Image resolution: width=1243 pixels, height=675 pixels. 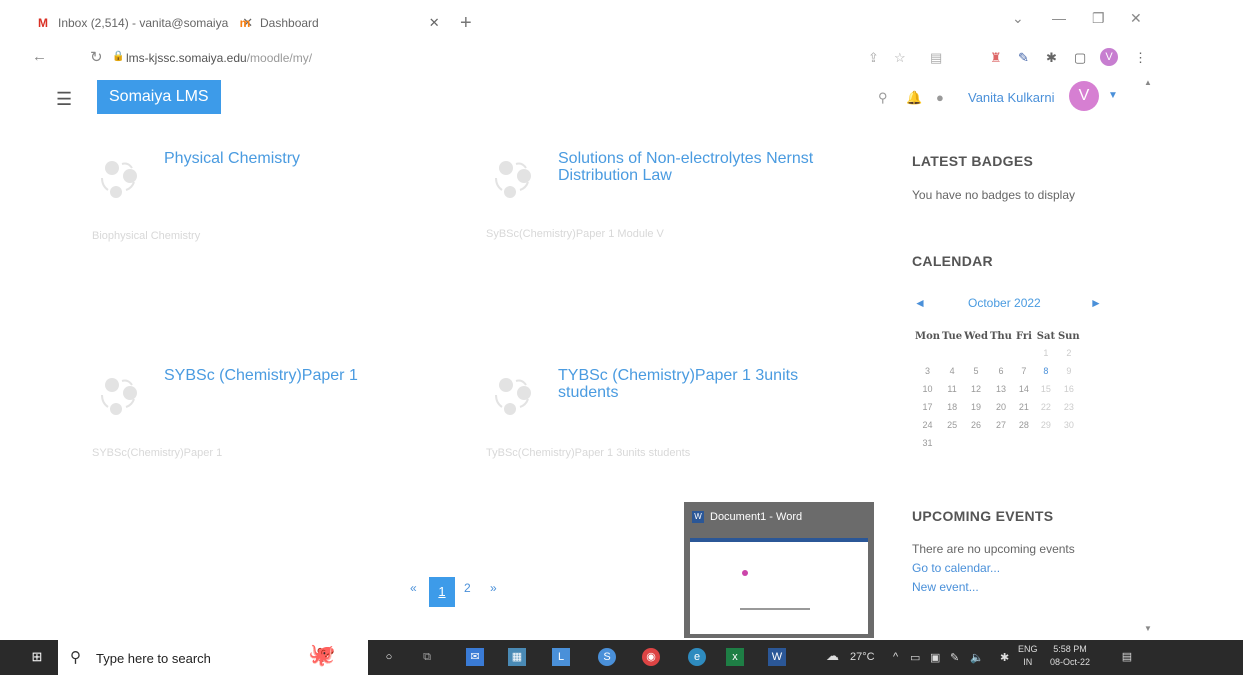 What do you see at coordinates (976, 407) in the screenshot?
I see `calendar-day: 19` at bounding box center [976, 407].